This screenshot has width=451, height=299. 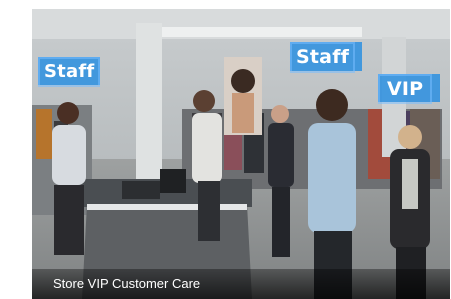 What do you see at coordinates (241, 284) in the screenshot?
I see `caption-bar: Store VIP Customer Care` at bounding box center [241, 284].